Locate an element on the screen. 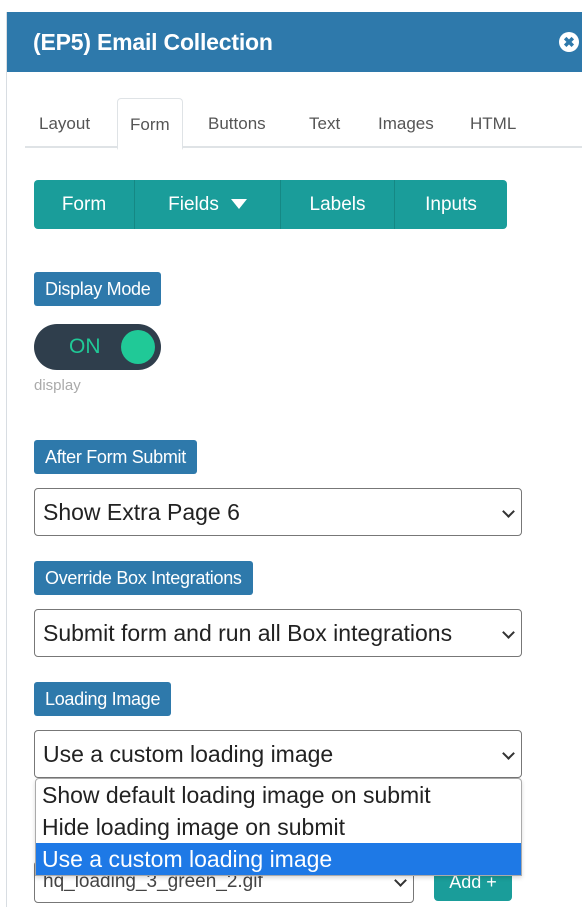 This screenshot has height=907, width=582. tab-html: HTML is located at coordinates (493, 123).